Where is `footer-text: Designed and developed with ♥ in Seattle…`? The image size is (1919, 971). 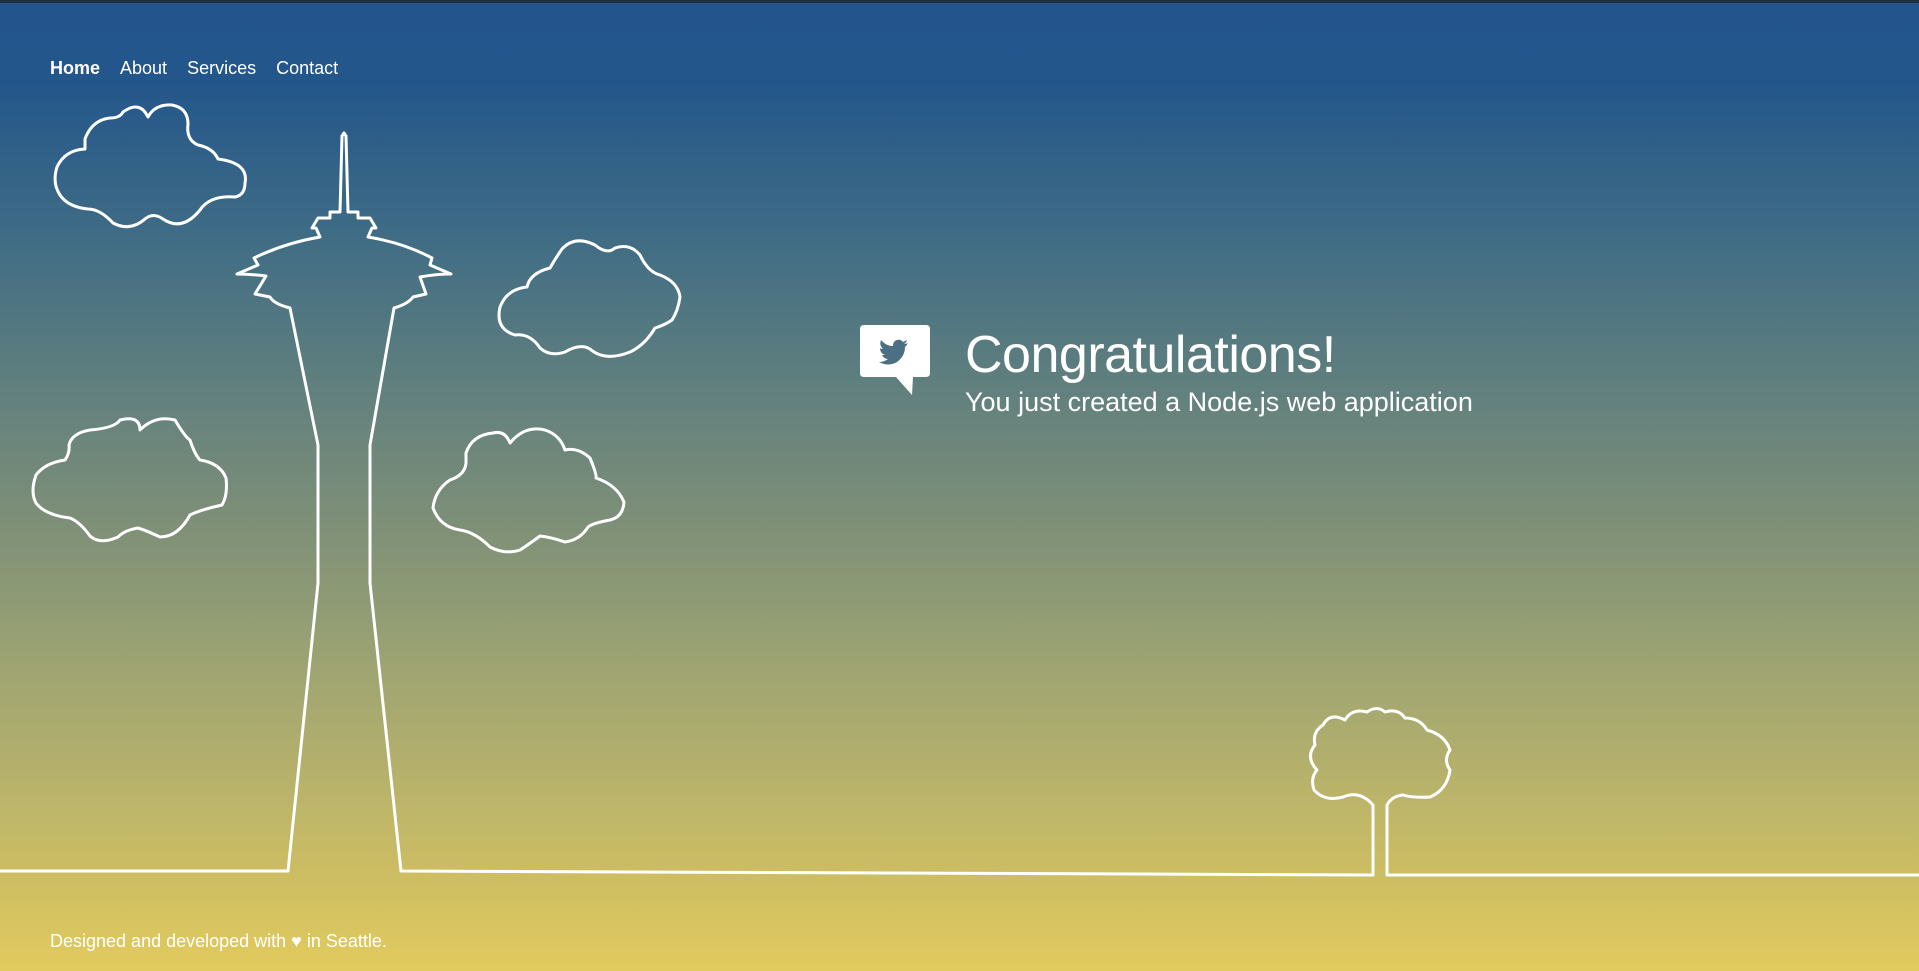 footer-text: Designed and developed with ♥ in Seattle… is located at coordinates (218, 941).